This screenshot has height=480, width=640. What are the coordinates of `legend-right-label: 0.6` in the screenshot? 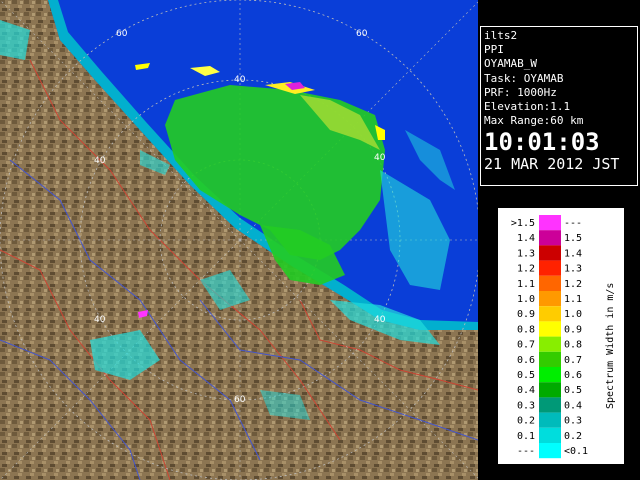 It's located at (573, 375).